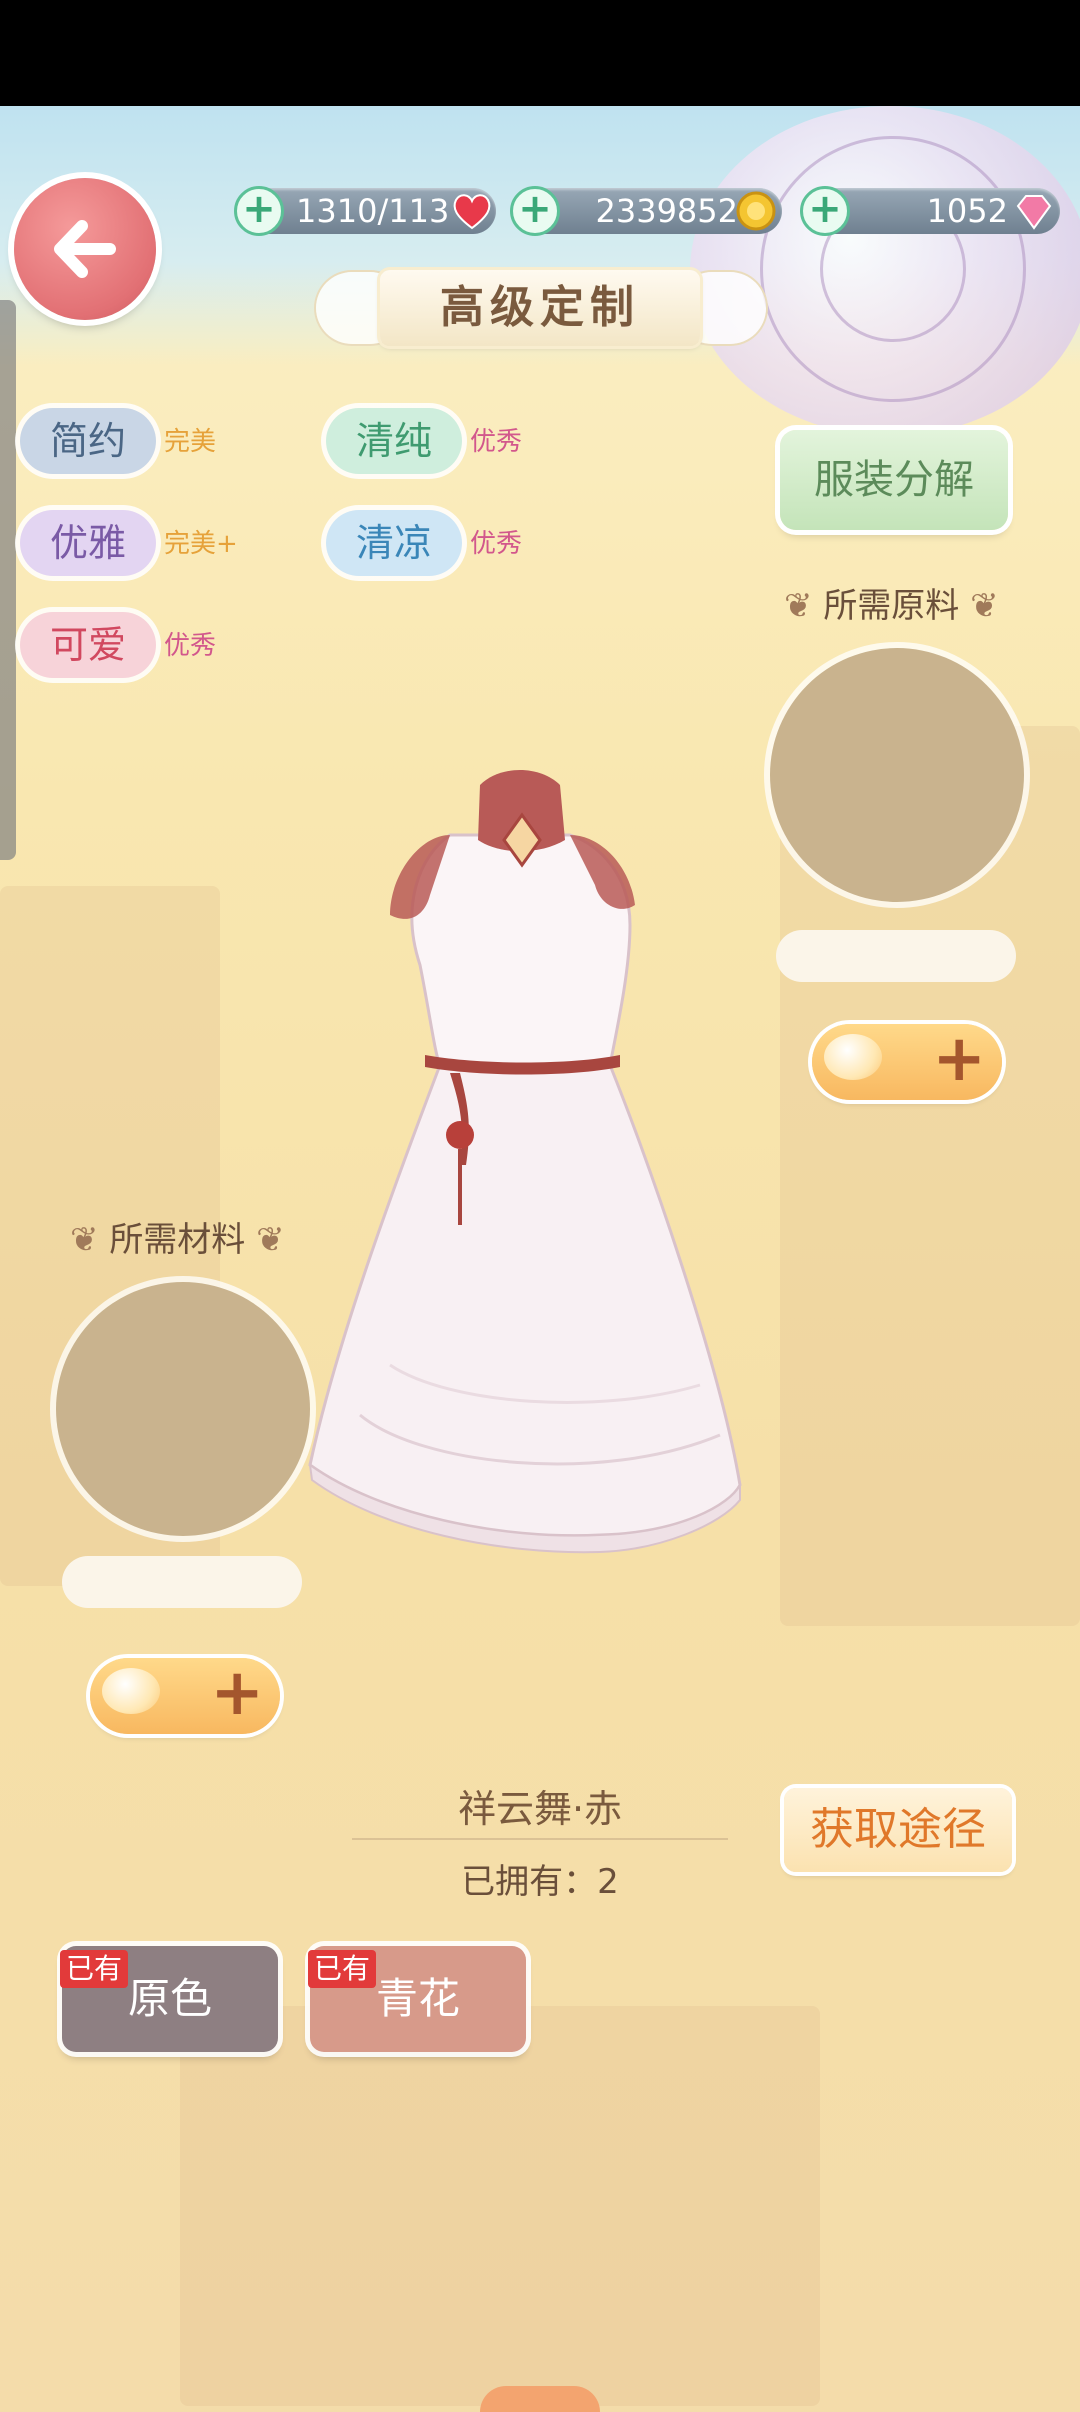  Describe the element at coordinates (525, 1162) in the screenshot. I see `dress-illustration` at that location.